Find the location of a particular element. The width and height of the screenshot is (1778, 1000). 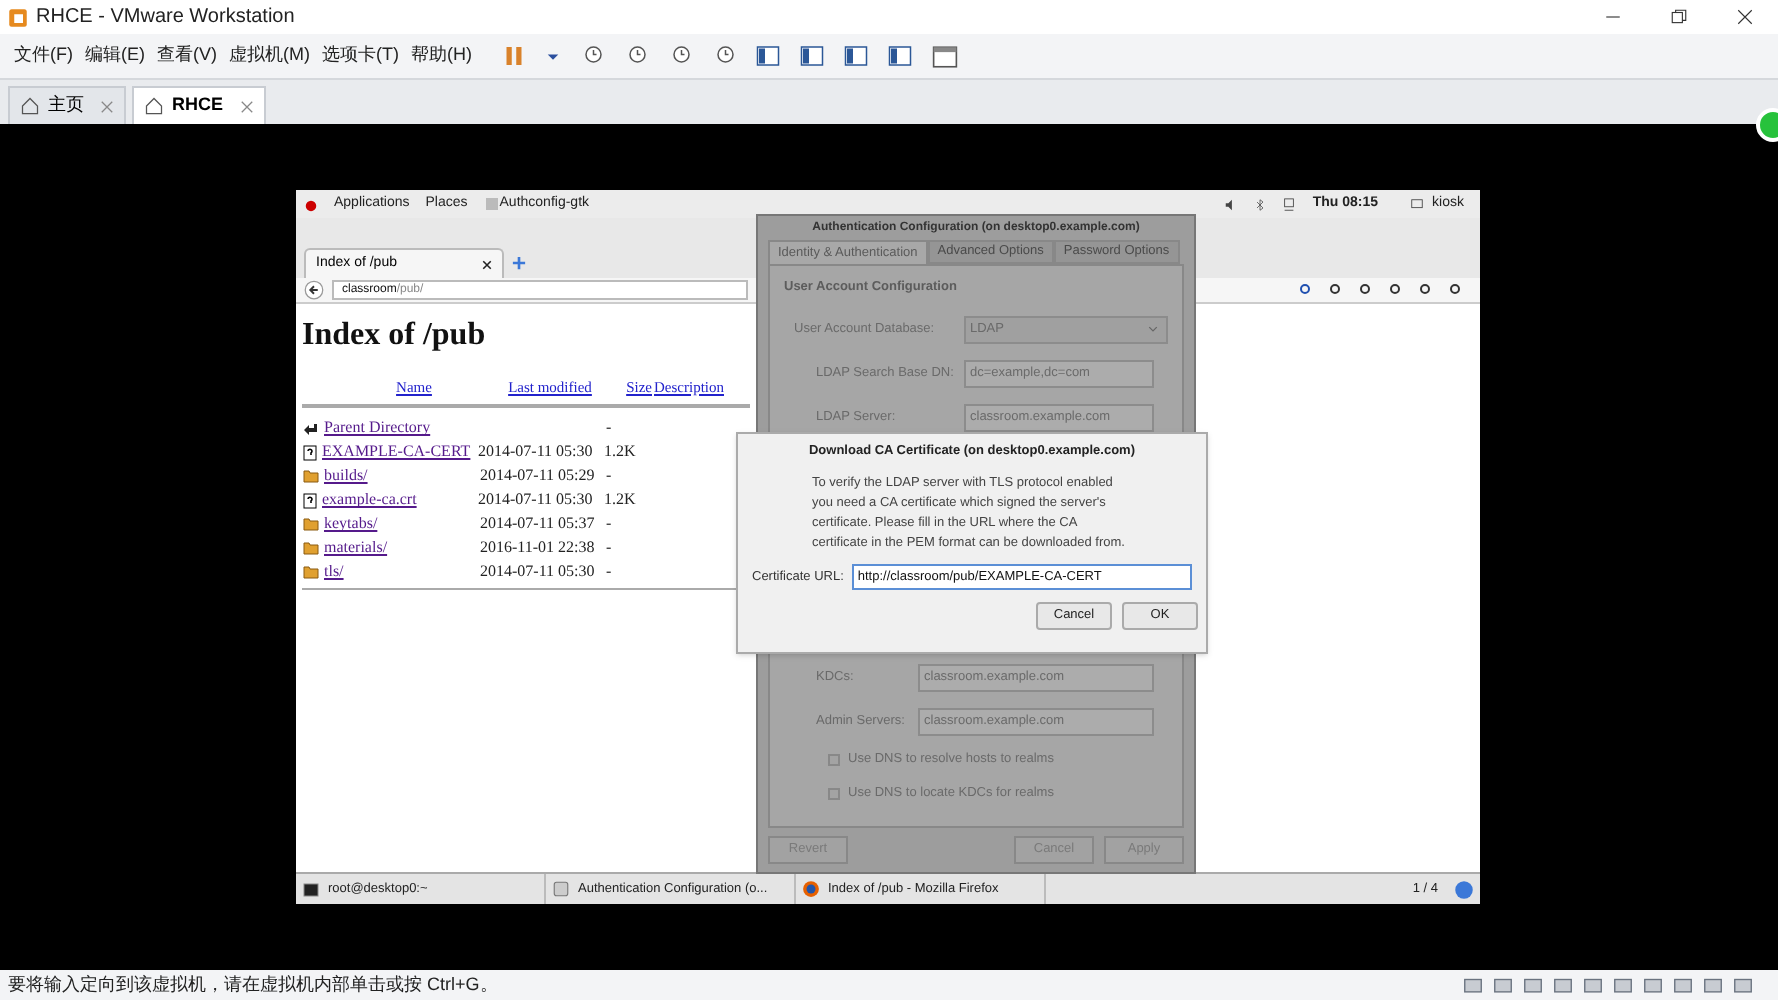

restore-icon is located at coordinates (1679, 17).